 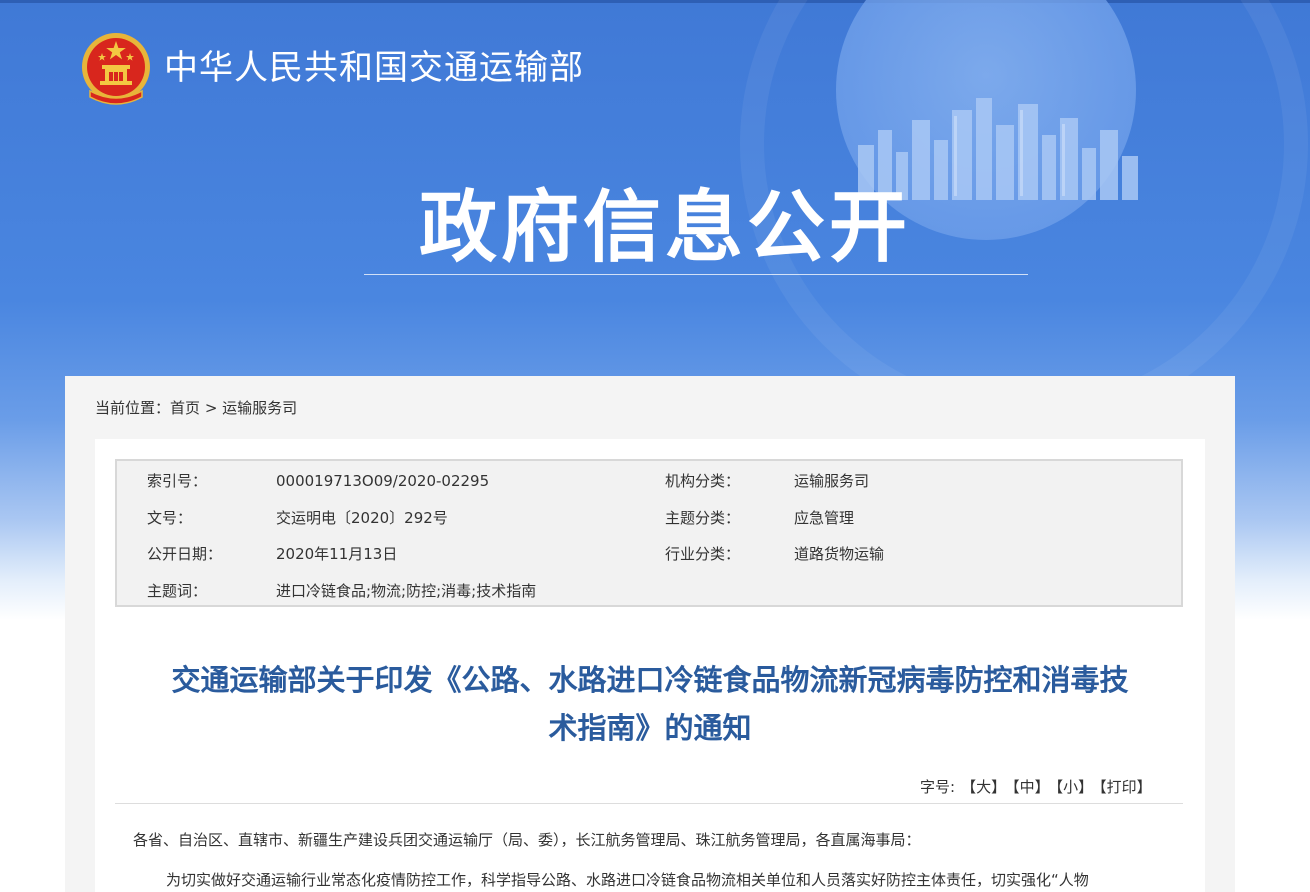 I want to click on breadcrumb-home-link: 首页, so click(x=185, y=408).